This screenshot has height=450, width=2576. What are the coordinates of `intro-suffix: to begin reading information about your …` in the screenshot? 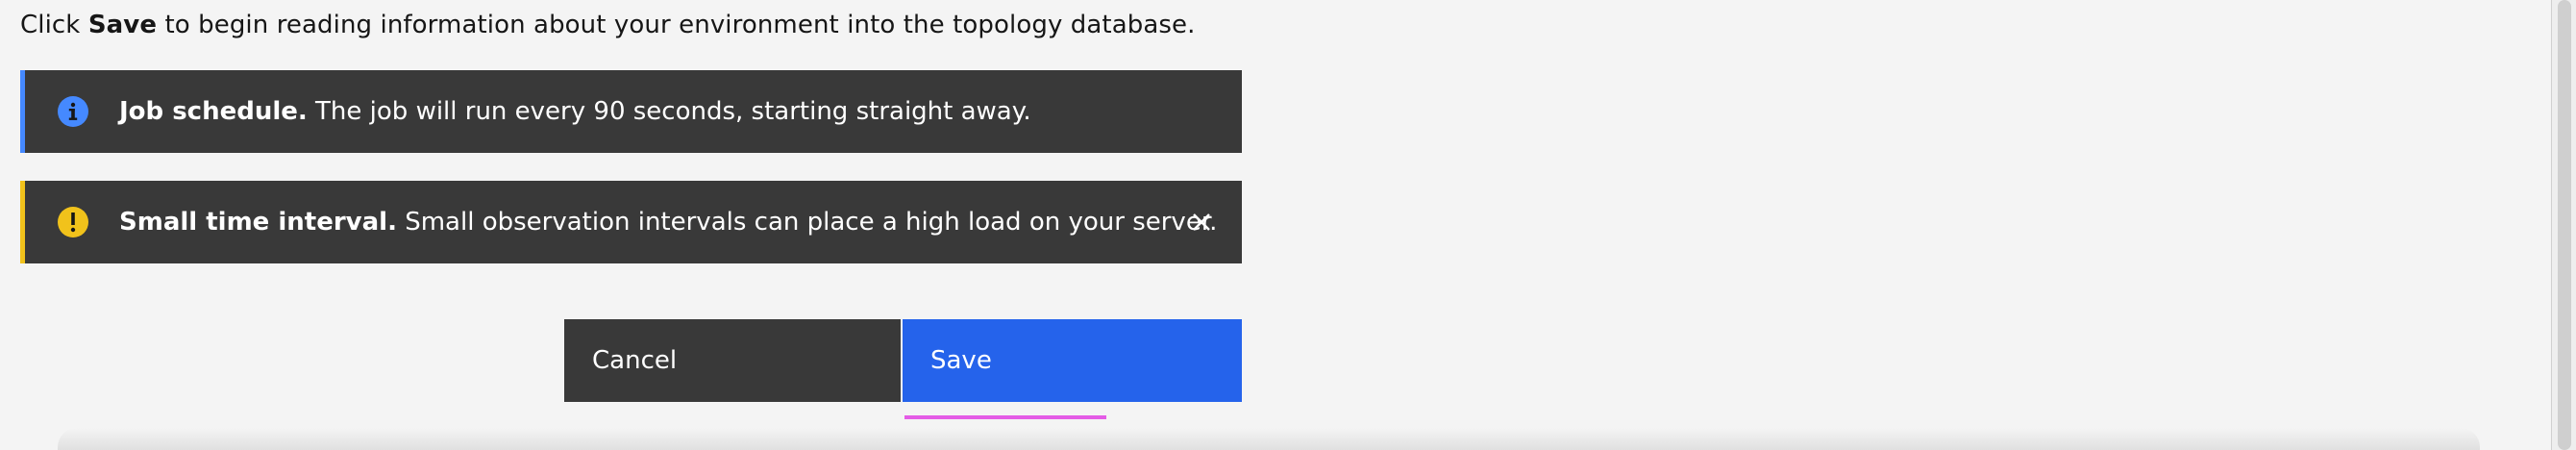 It's located at (677, 25).